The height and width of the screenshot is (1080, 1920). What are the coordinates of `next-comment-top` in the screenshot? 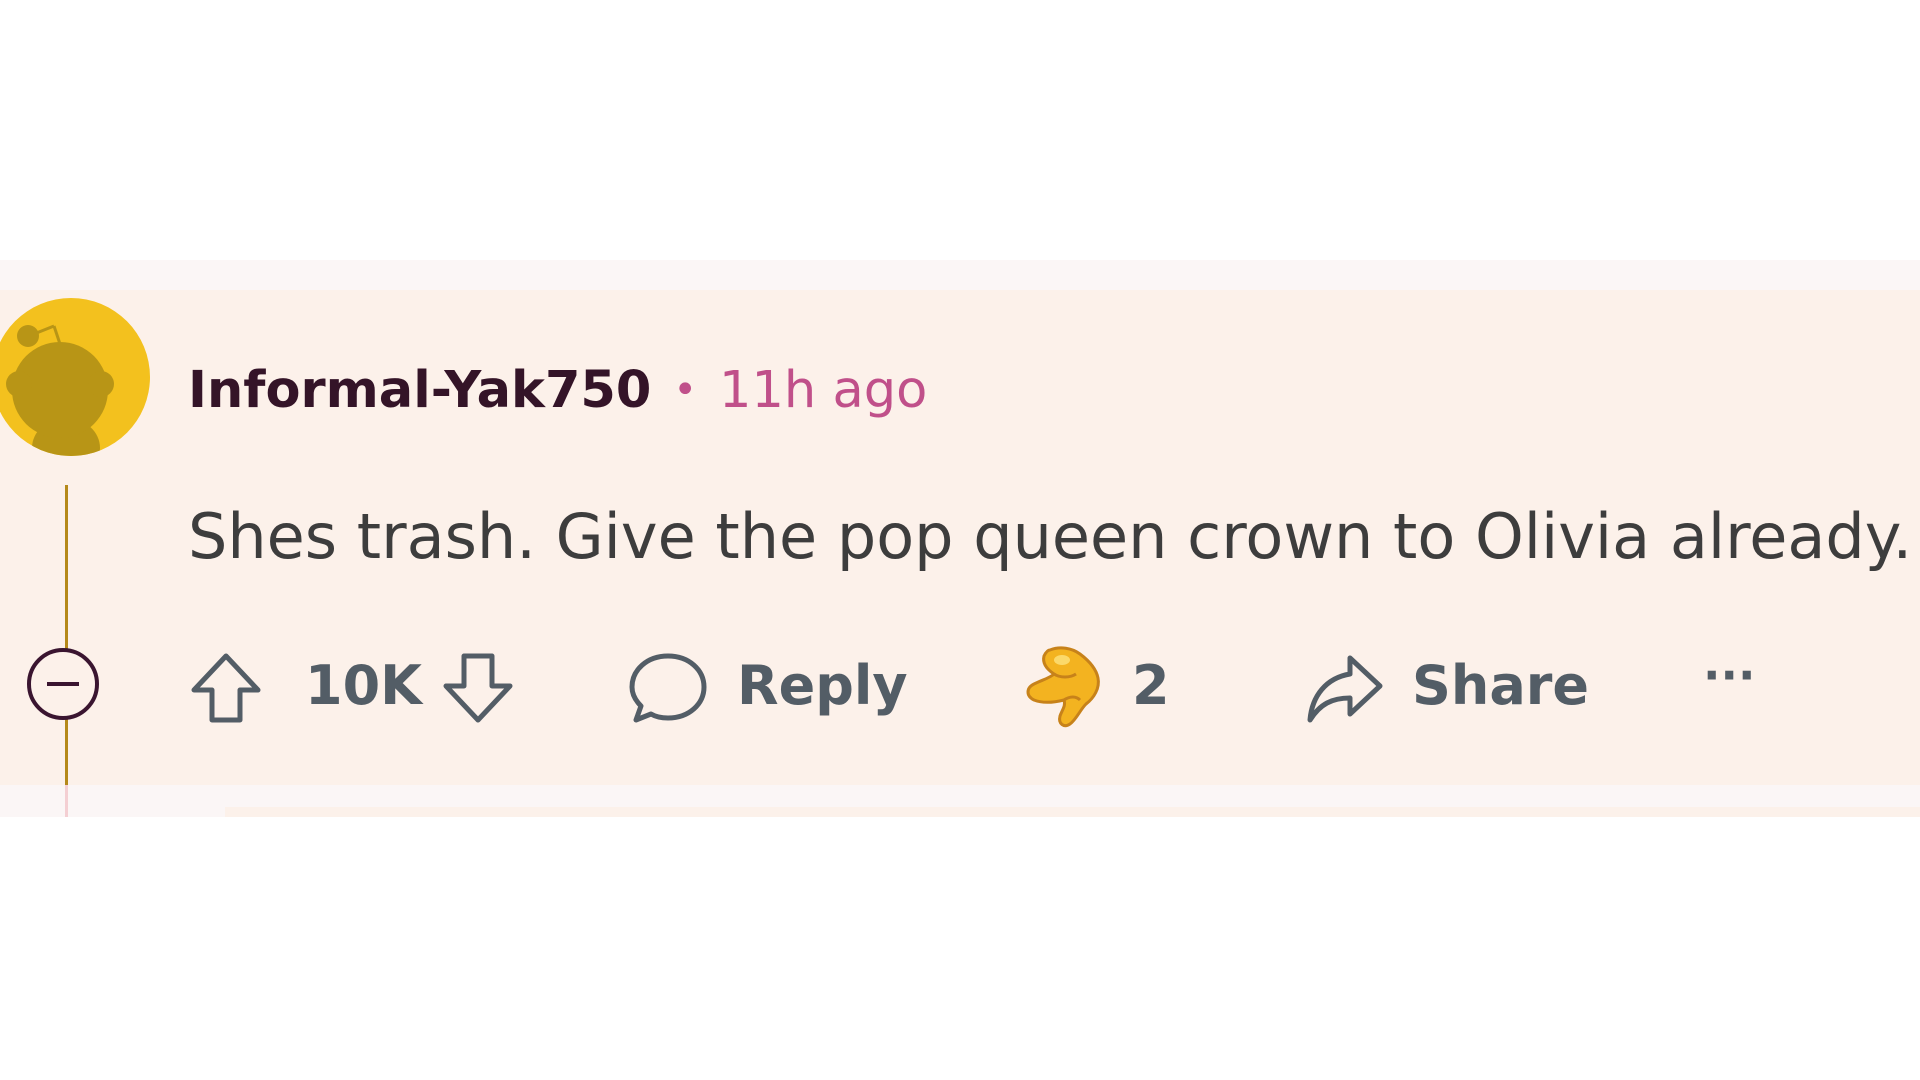 It's located at (1072, 812).